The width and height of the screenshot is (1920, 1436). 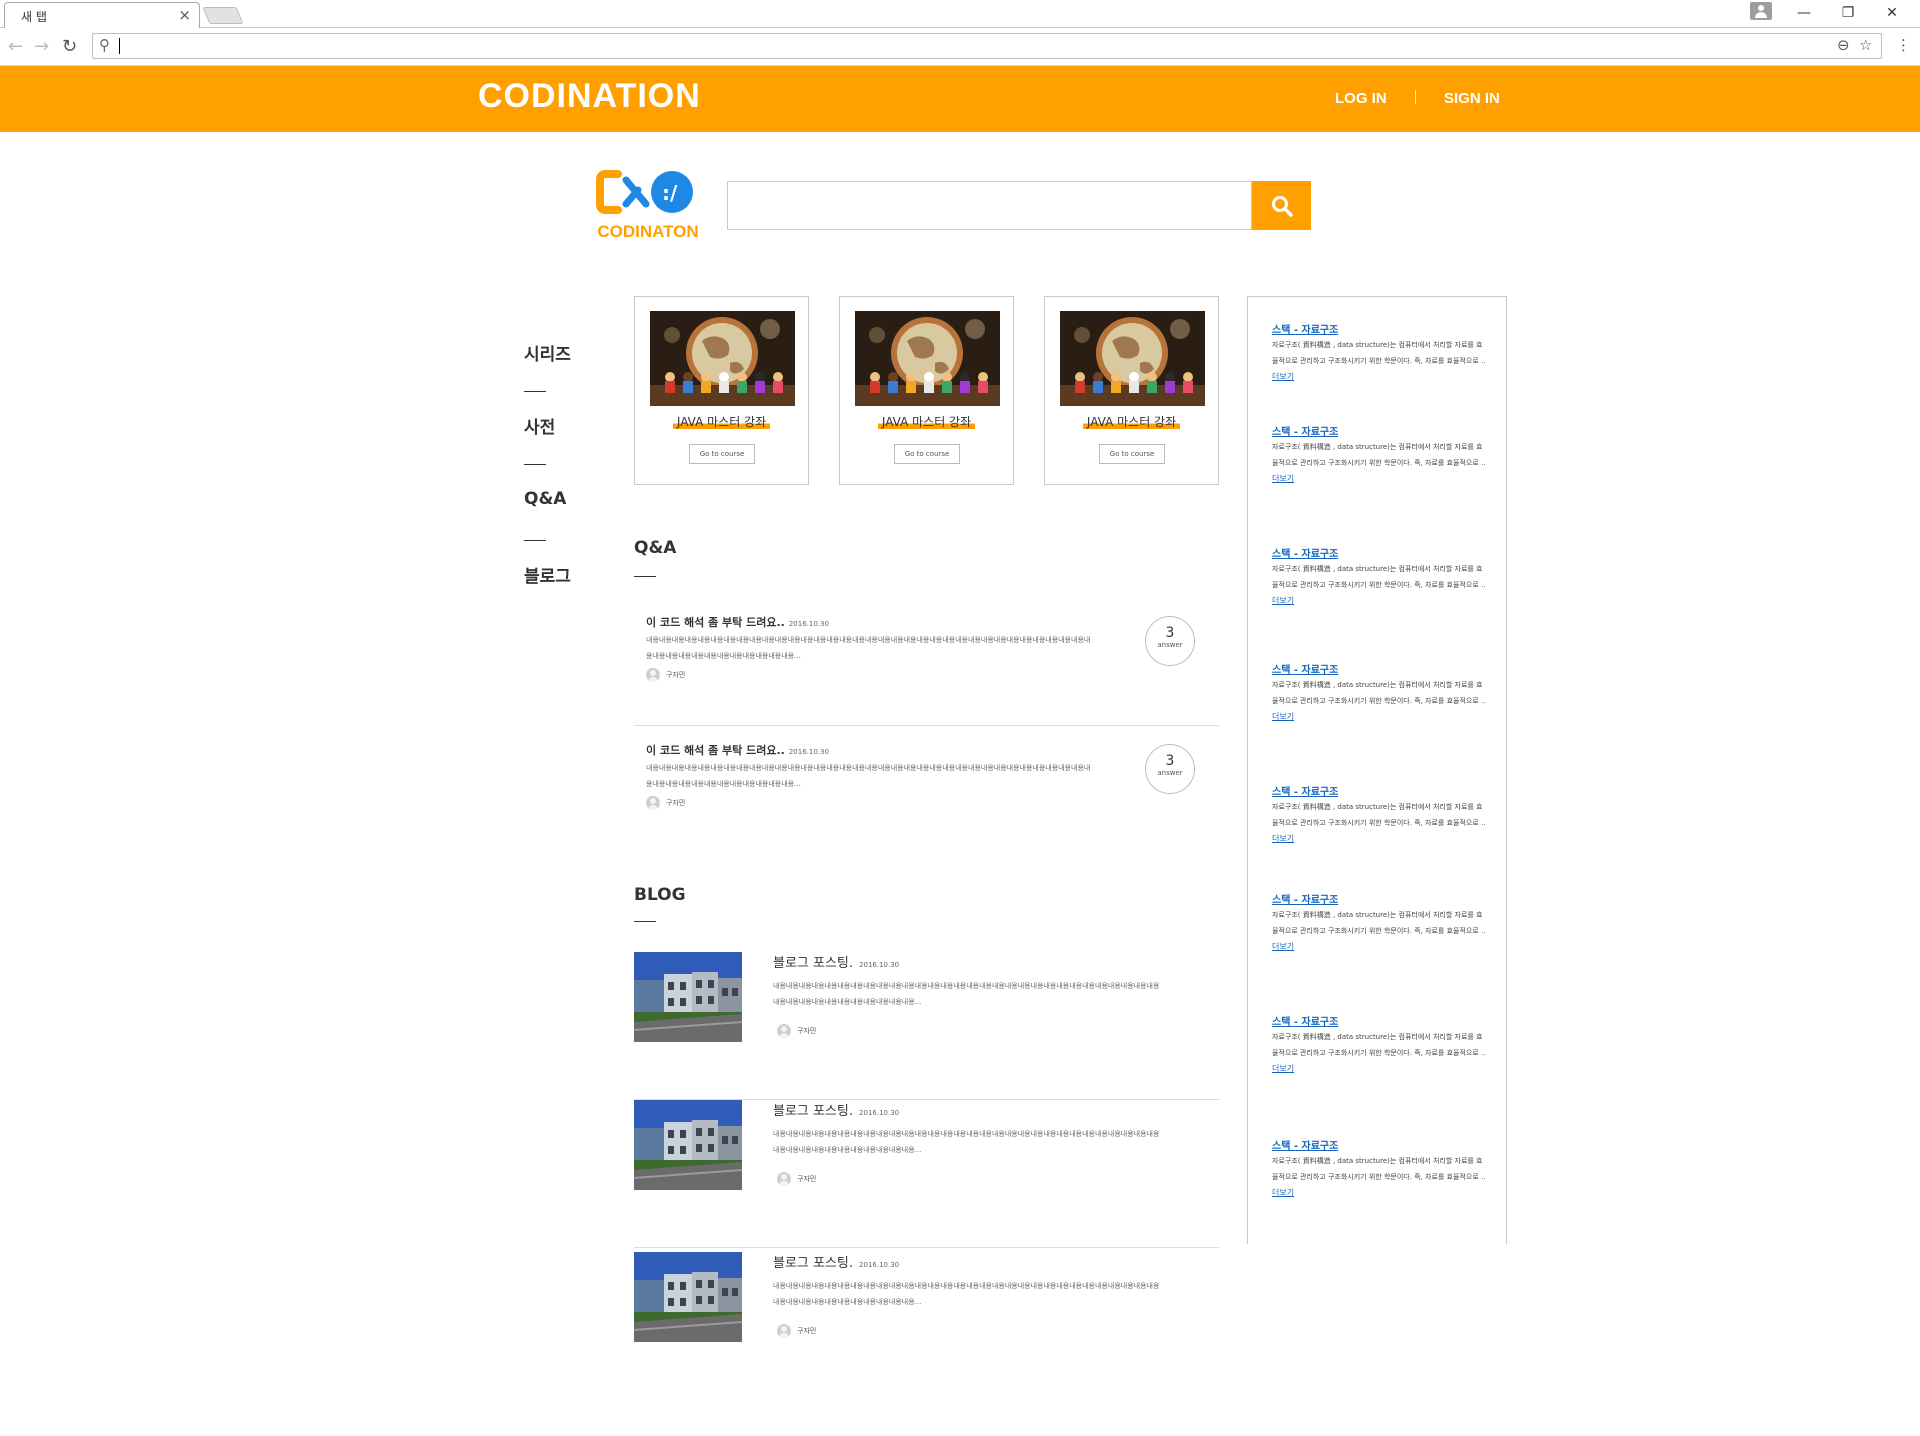 I want to click on browser-tab: 새 탭 ×, so click(x=102, y=15).